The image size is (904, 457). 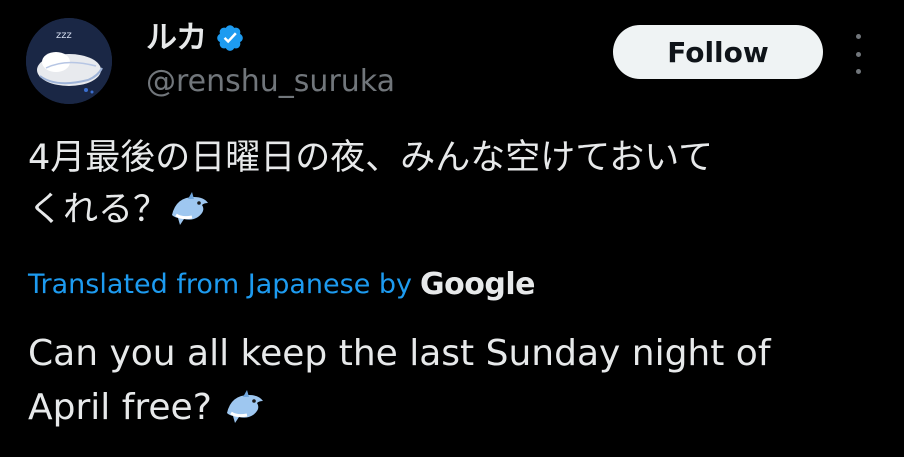 I want to click on follow-button: Follow, so click(x=718, y=52).